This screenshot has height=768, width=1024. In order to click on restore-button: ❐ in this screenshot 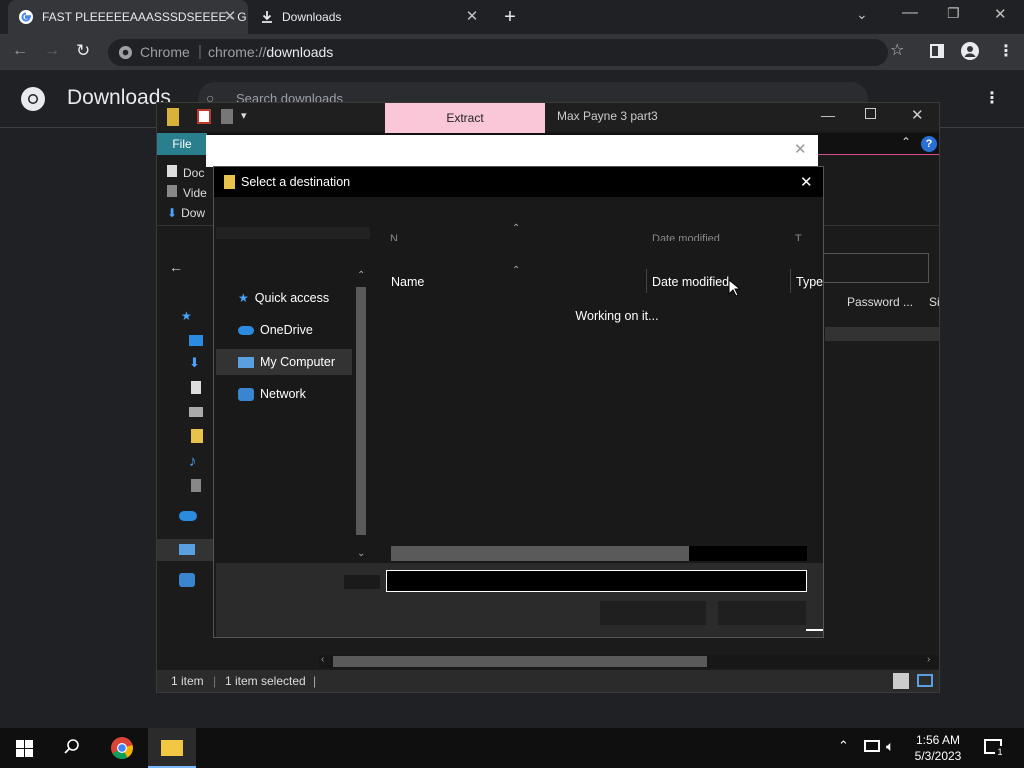, I will do `click(953, 13)`.